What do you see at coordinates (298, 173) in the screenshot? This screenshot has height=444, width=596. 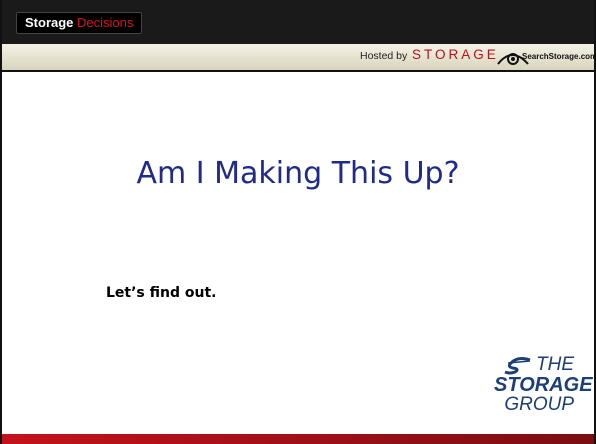 I see `slide-title: Am I Making This Up?` at bounding box center [298, 173].